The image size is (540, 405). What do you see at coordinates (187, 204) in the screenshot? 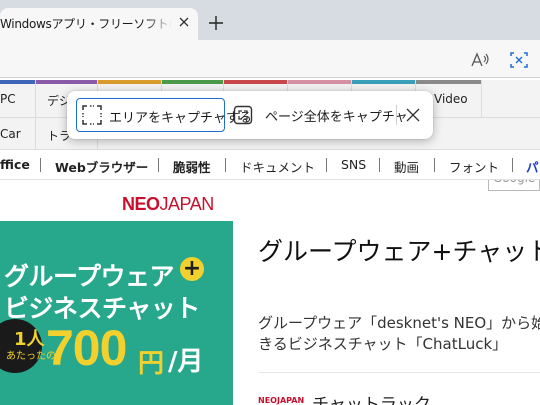
I see `logo-text-thin: JAPAN` at bounding box center [187, 204].